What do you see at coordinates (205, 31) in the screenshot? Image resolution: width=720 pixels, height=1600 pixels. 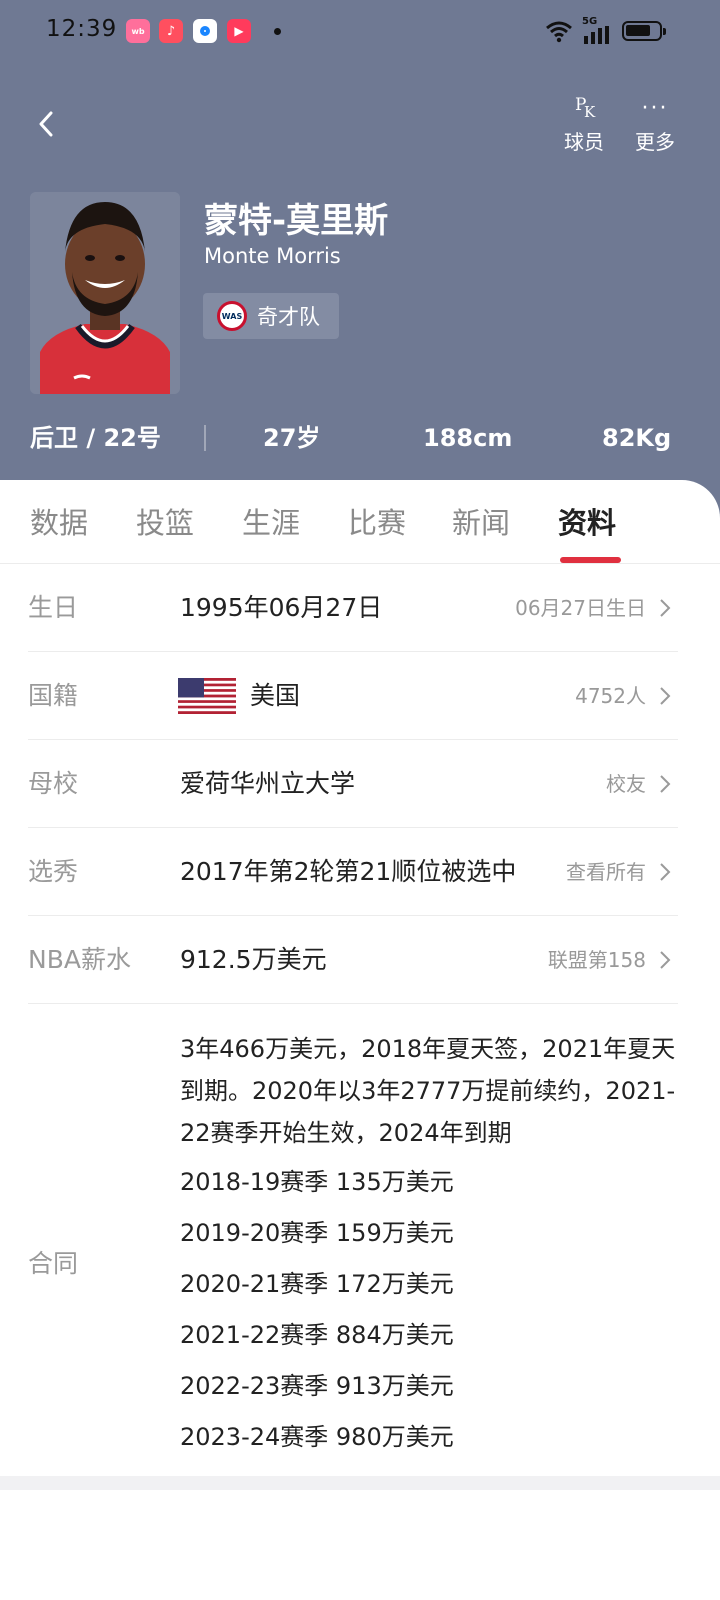 I see `browser-app-icon` at bounding box center [205, 31].